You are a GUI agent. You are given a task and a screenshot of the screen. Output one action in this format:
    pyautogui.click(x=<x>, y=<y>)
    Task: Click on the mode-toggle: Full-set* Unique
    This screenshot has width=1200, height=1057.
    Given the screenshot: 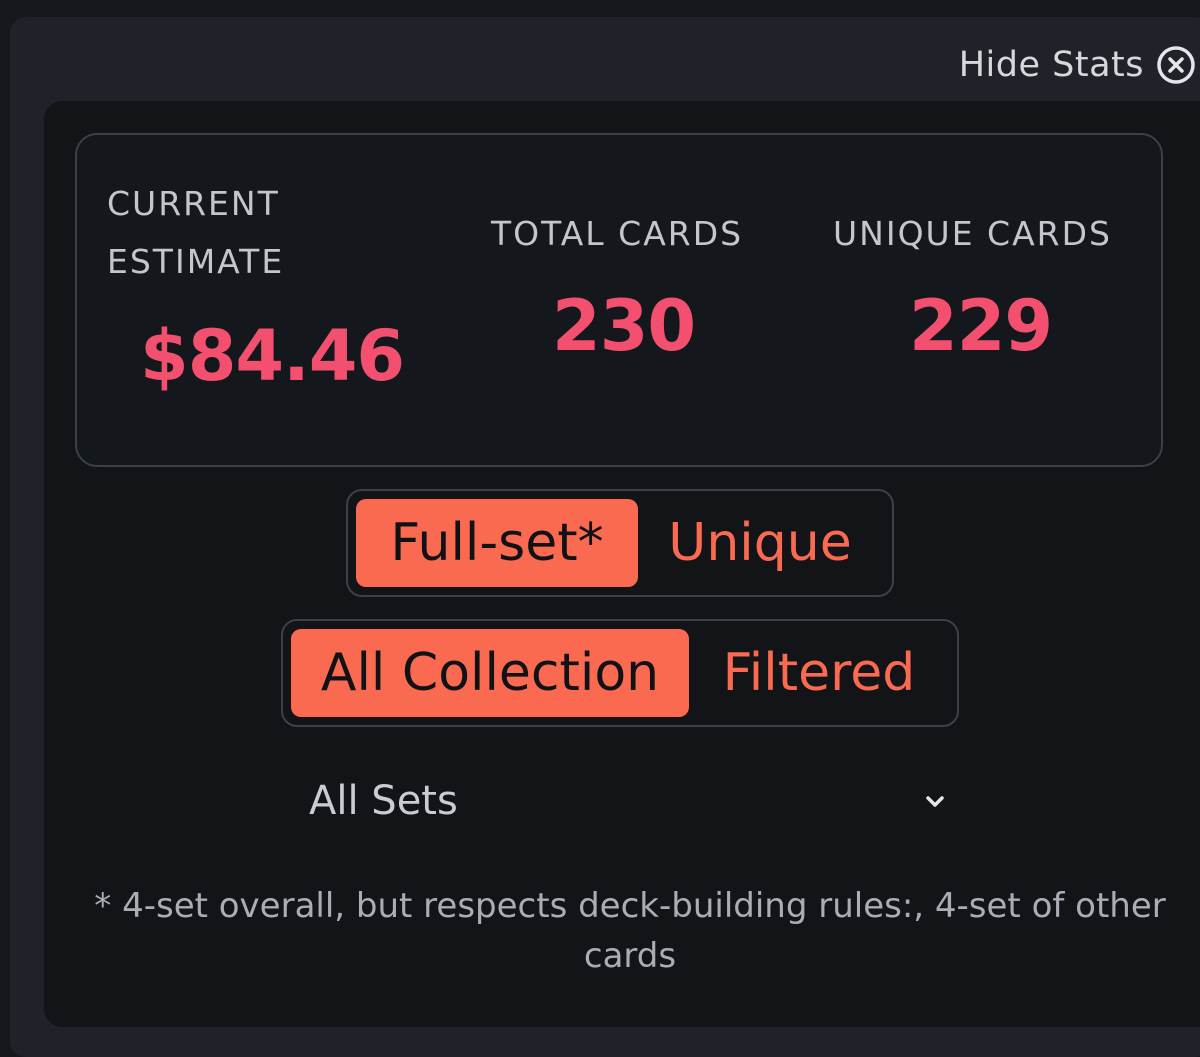 What is the action you would take?
    pyautogui.click(x=620, y=543)
    